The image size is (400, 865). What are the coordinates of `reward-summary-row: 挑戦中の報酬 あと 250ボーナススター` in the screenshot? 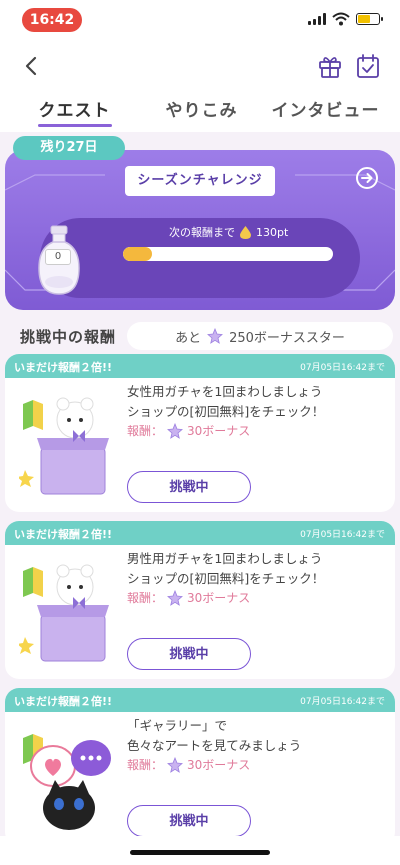 It's located at (200, 336).